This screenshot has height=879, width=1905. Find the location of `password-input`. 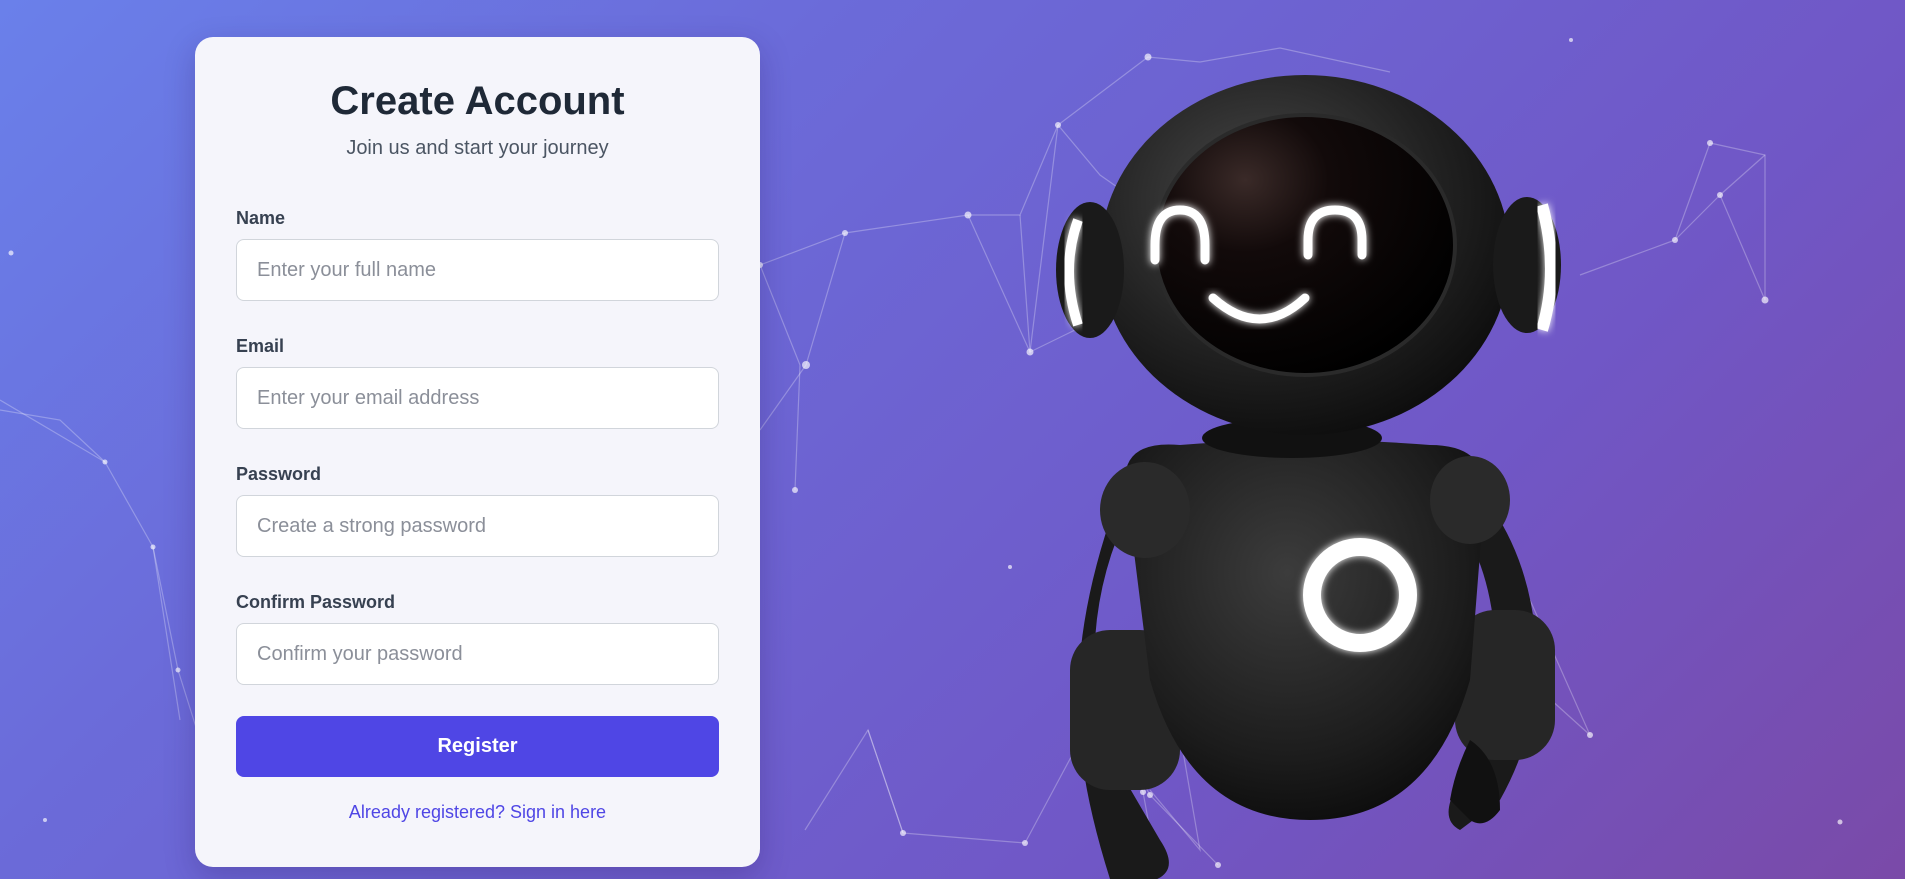

password-input is located at coordinates (477, 526).